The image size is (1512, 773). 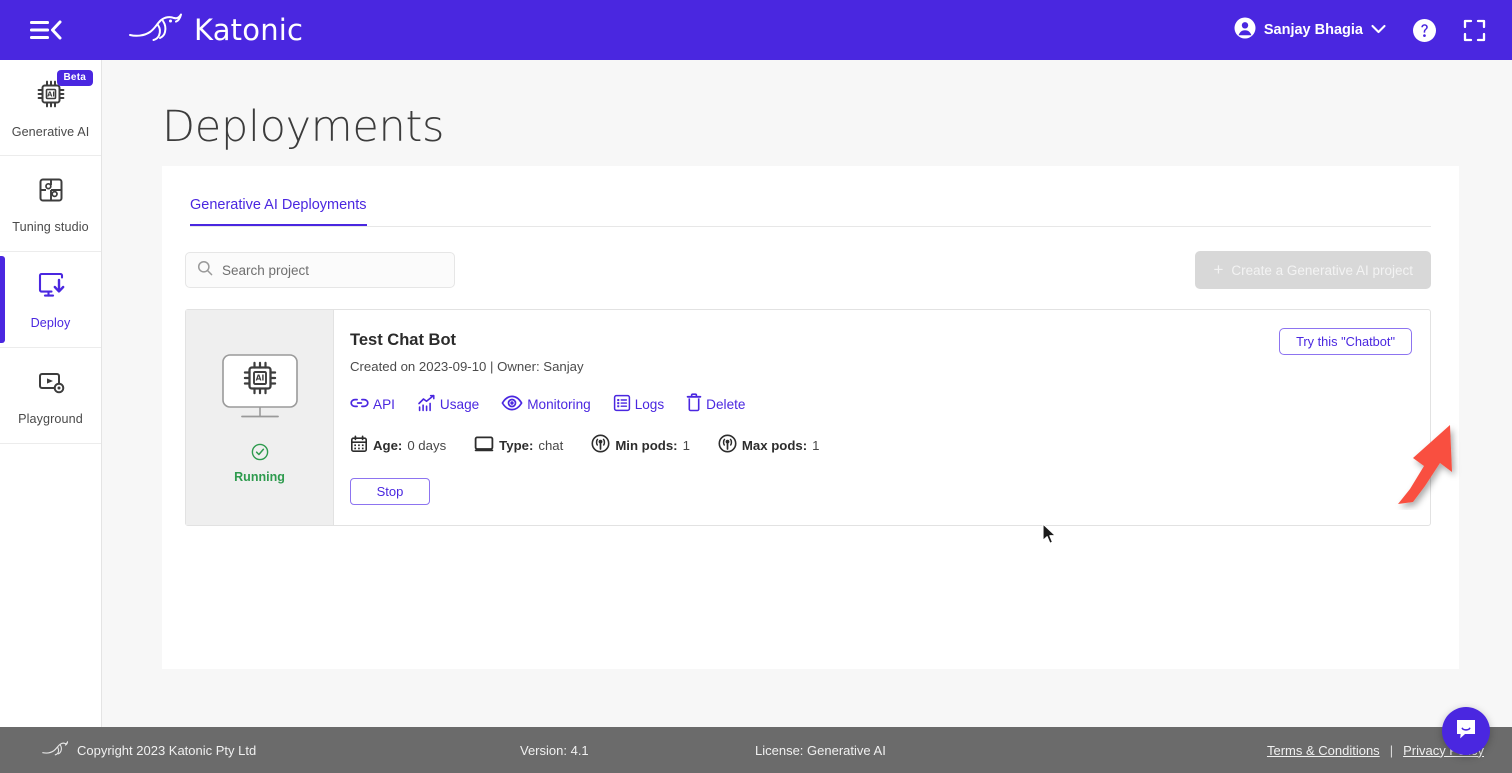 I want to click on user-menu-button: Sanjay Bhagia, so click(x=1310, y=30).